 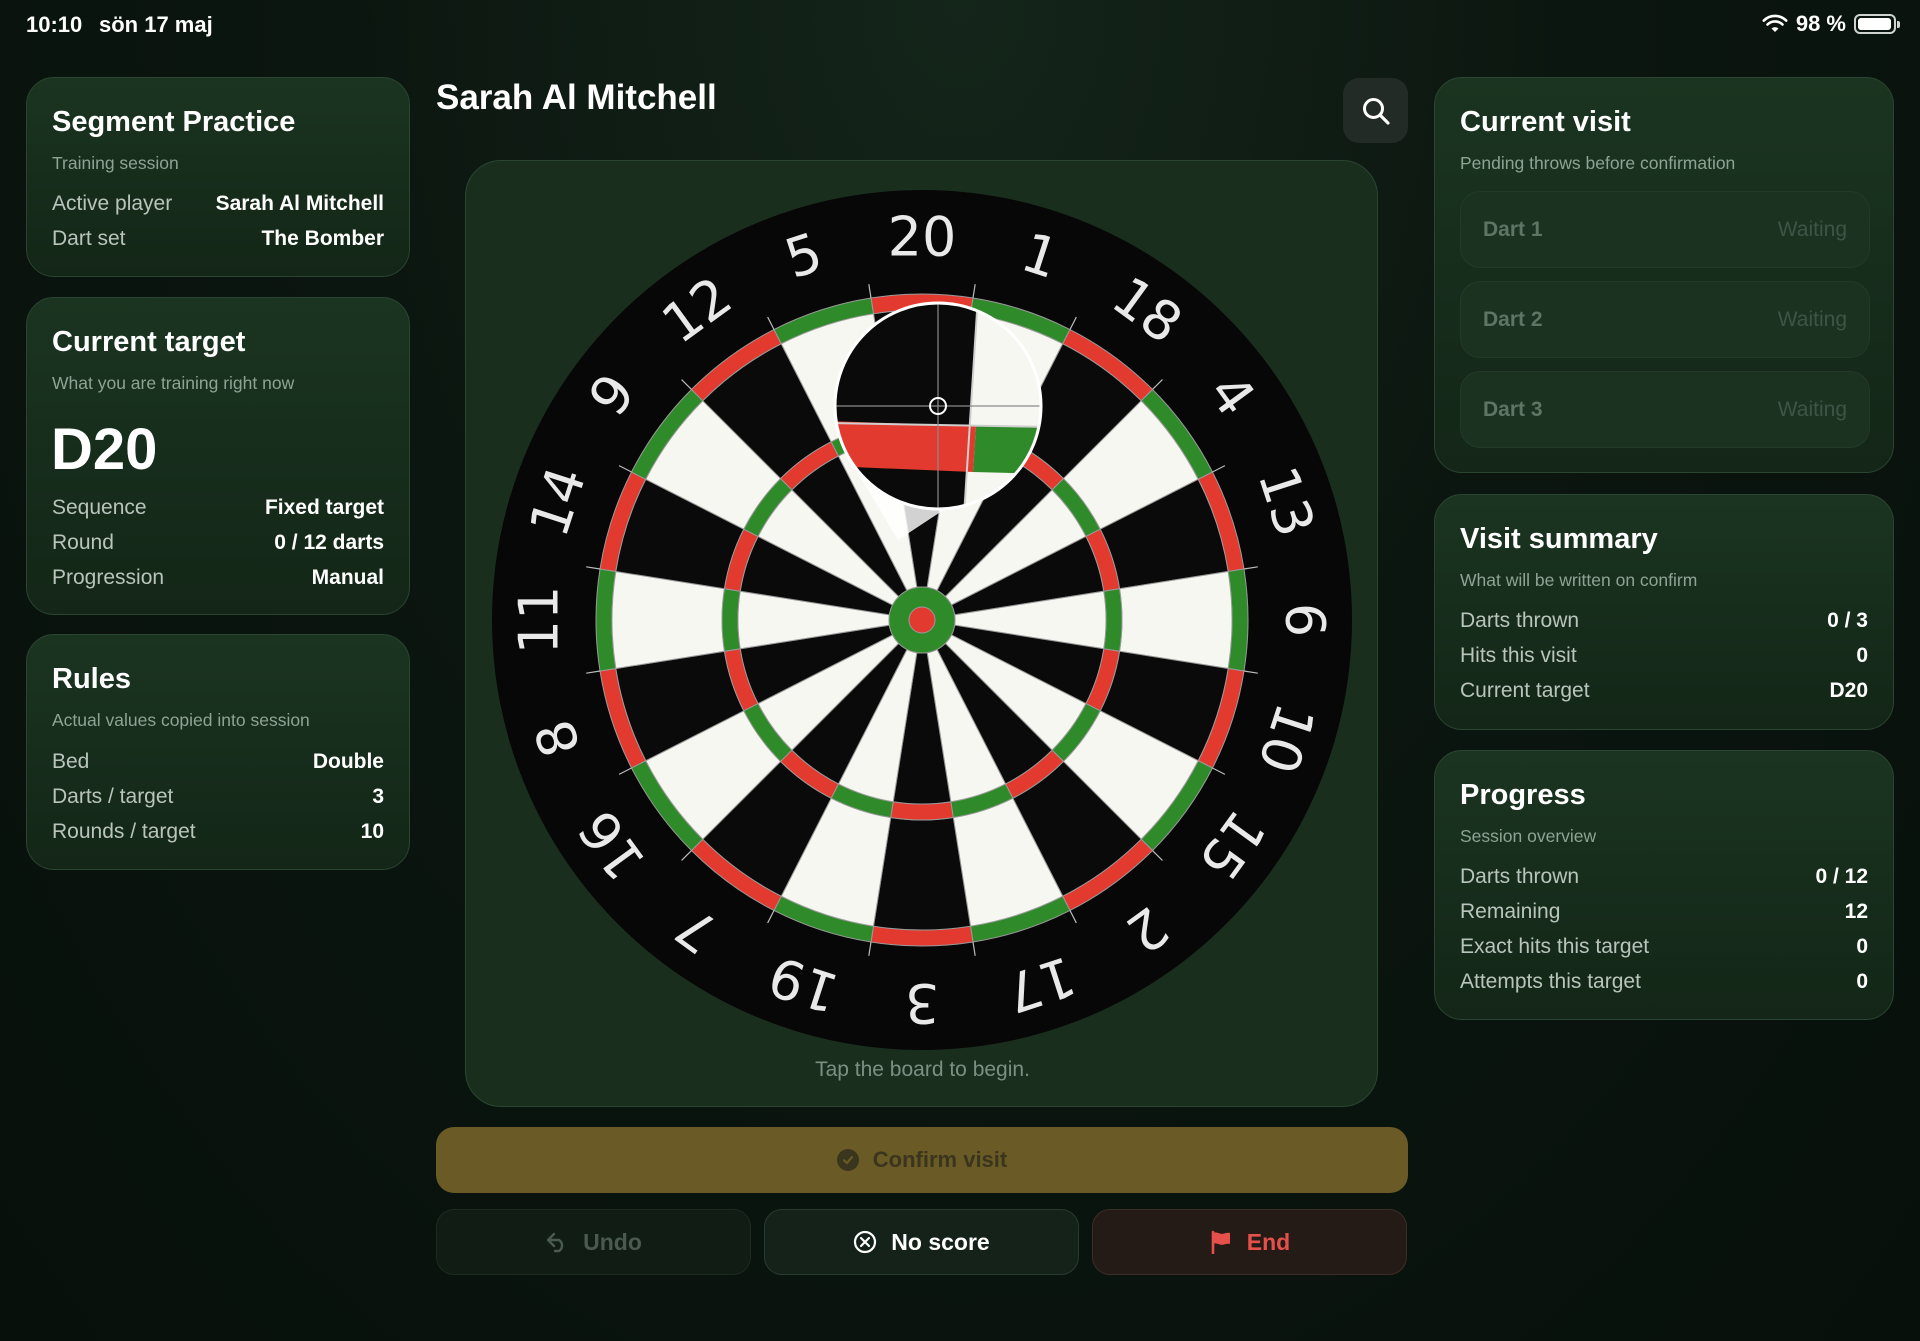 I want to click on current-visit-title: Current visit, so click(x=1545, y=122).